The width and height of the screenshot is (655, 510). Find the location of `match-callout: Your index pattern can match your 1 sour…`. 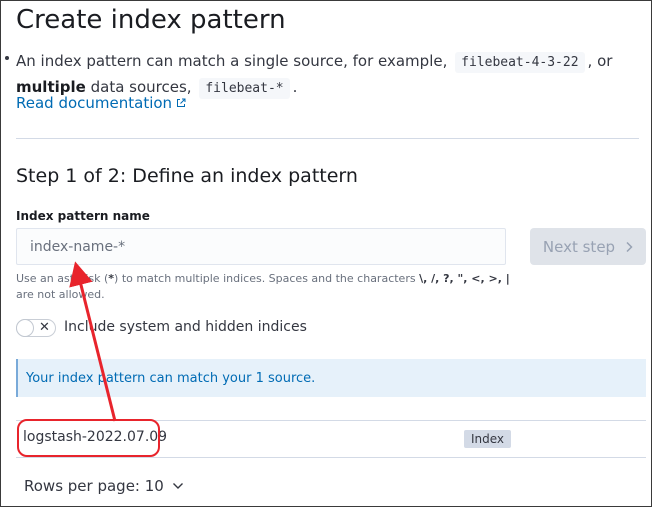

match-callout: Your index pattern can match your 1 sour… is located at coordinates (331, 378).